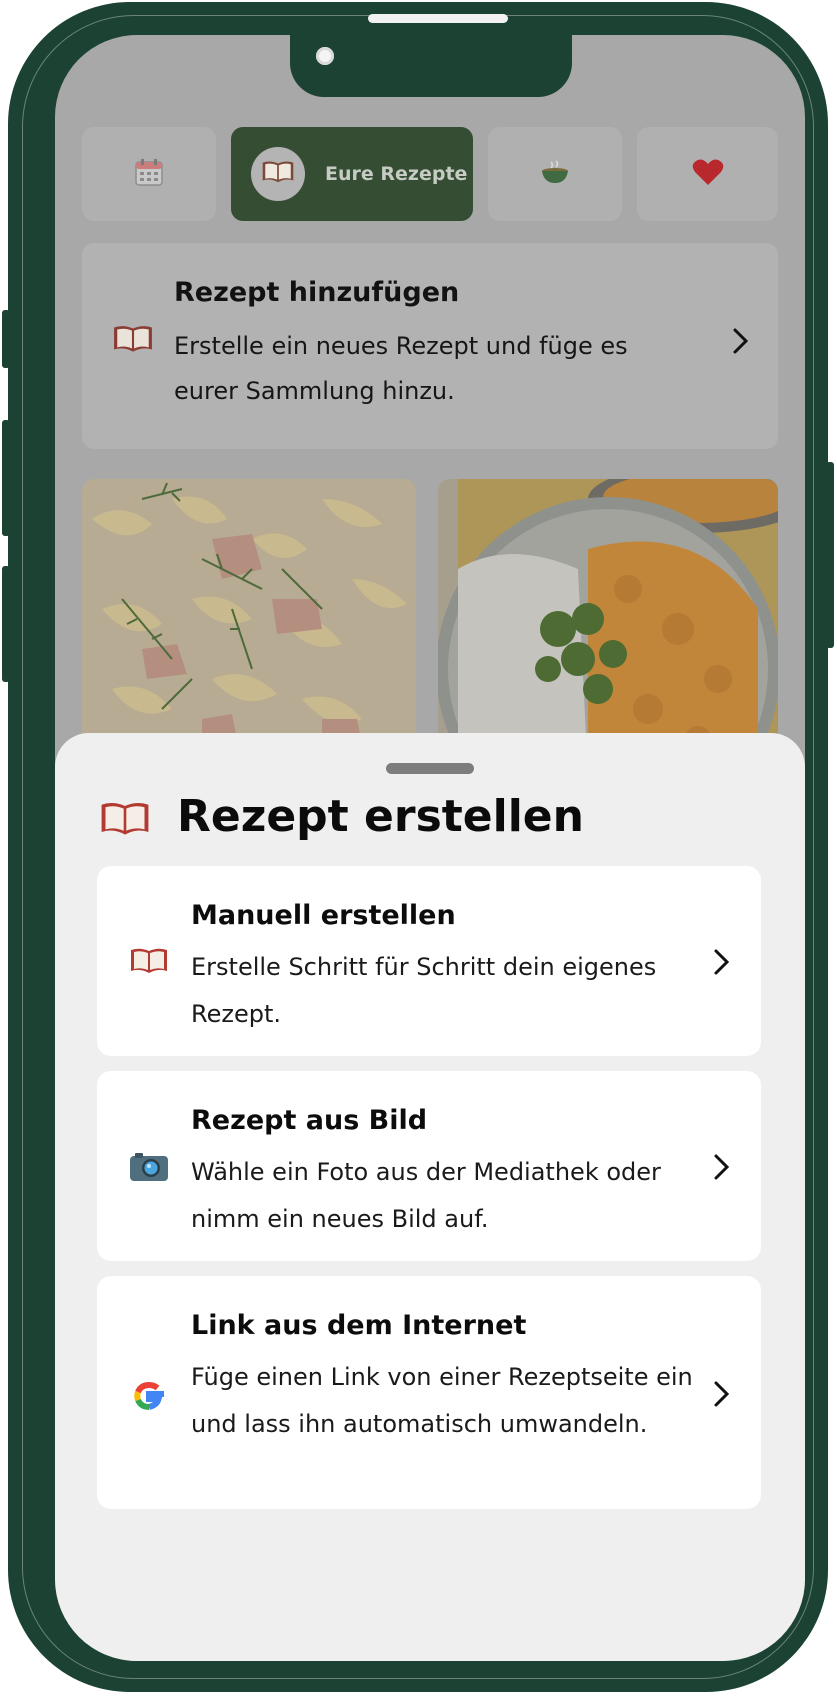 The height and width of the screenshot is (1697, 837). Describe the element at coordinates (438, 18) in the screenshot. I see `speaker-grille` at that location.